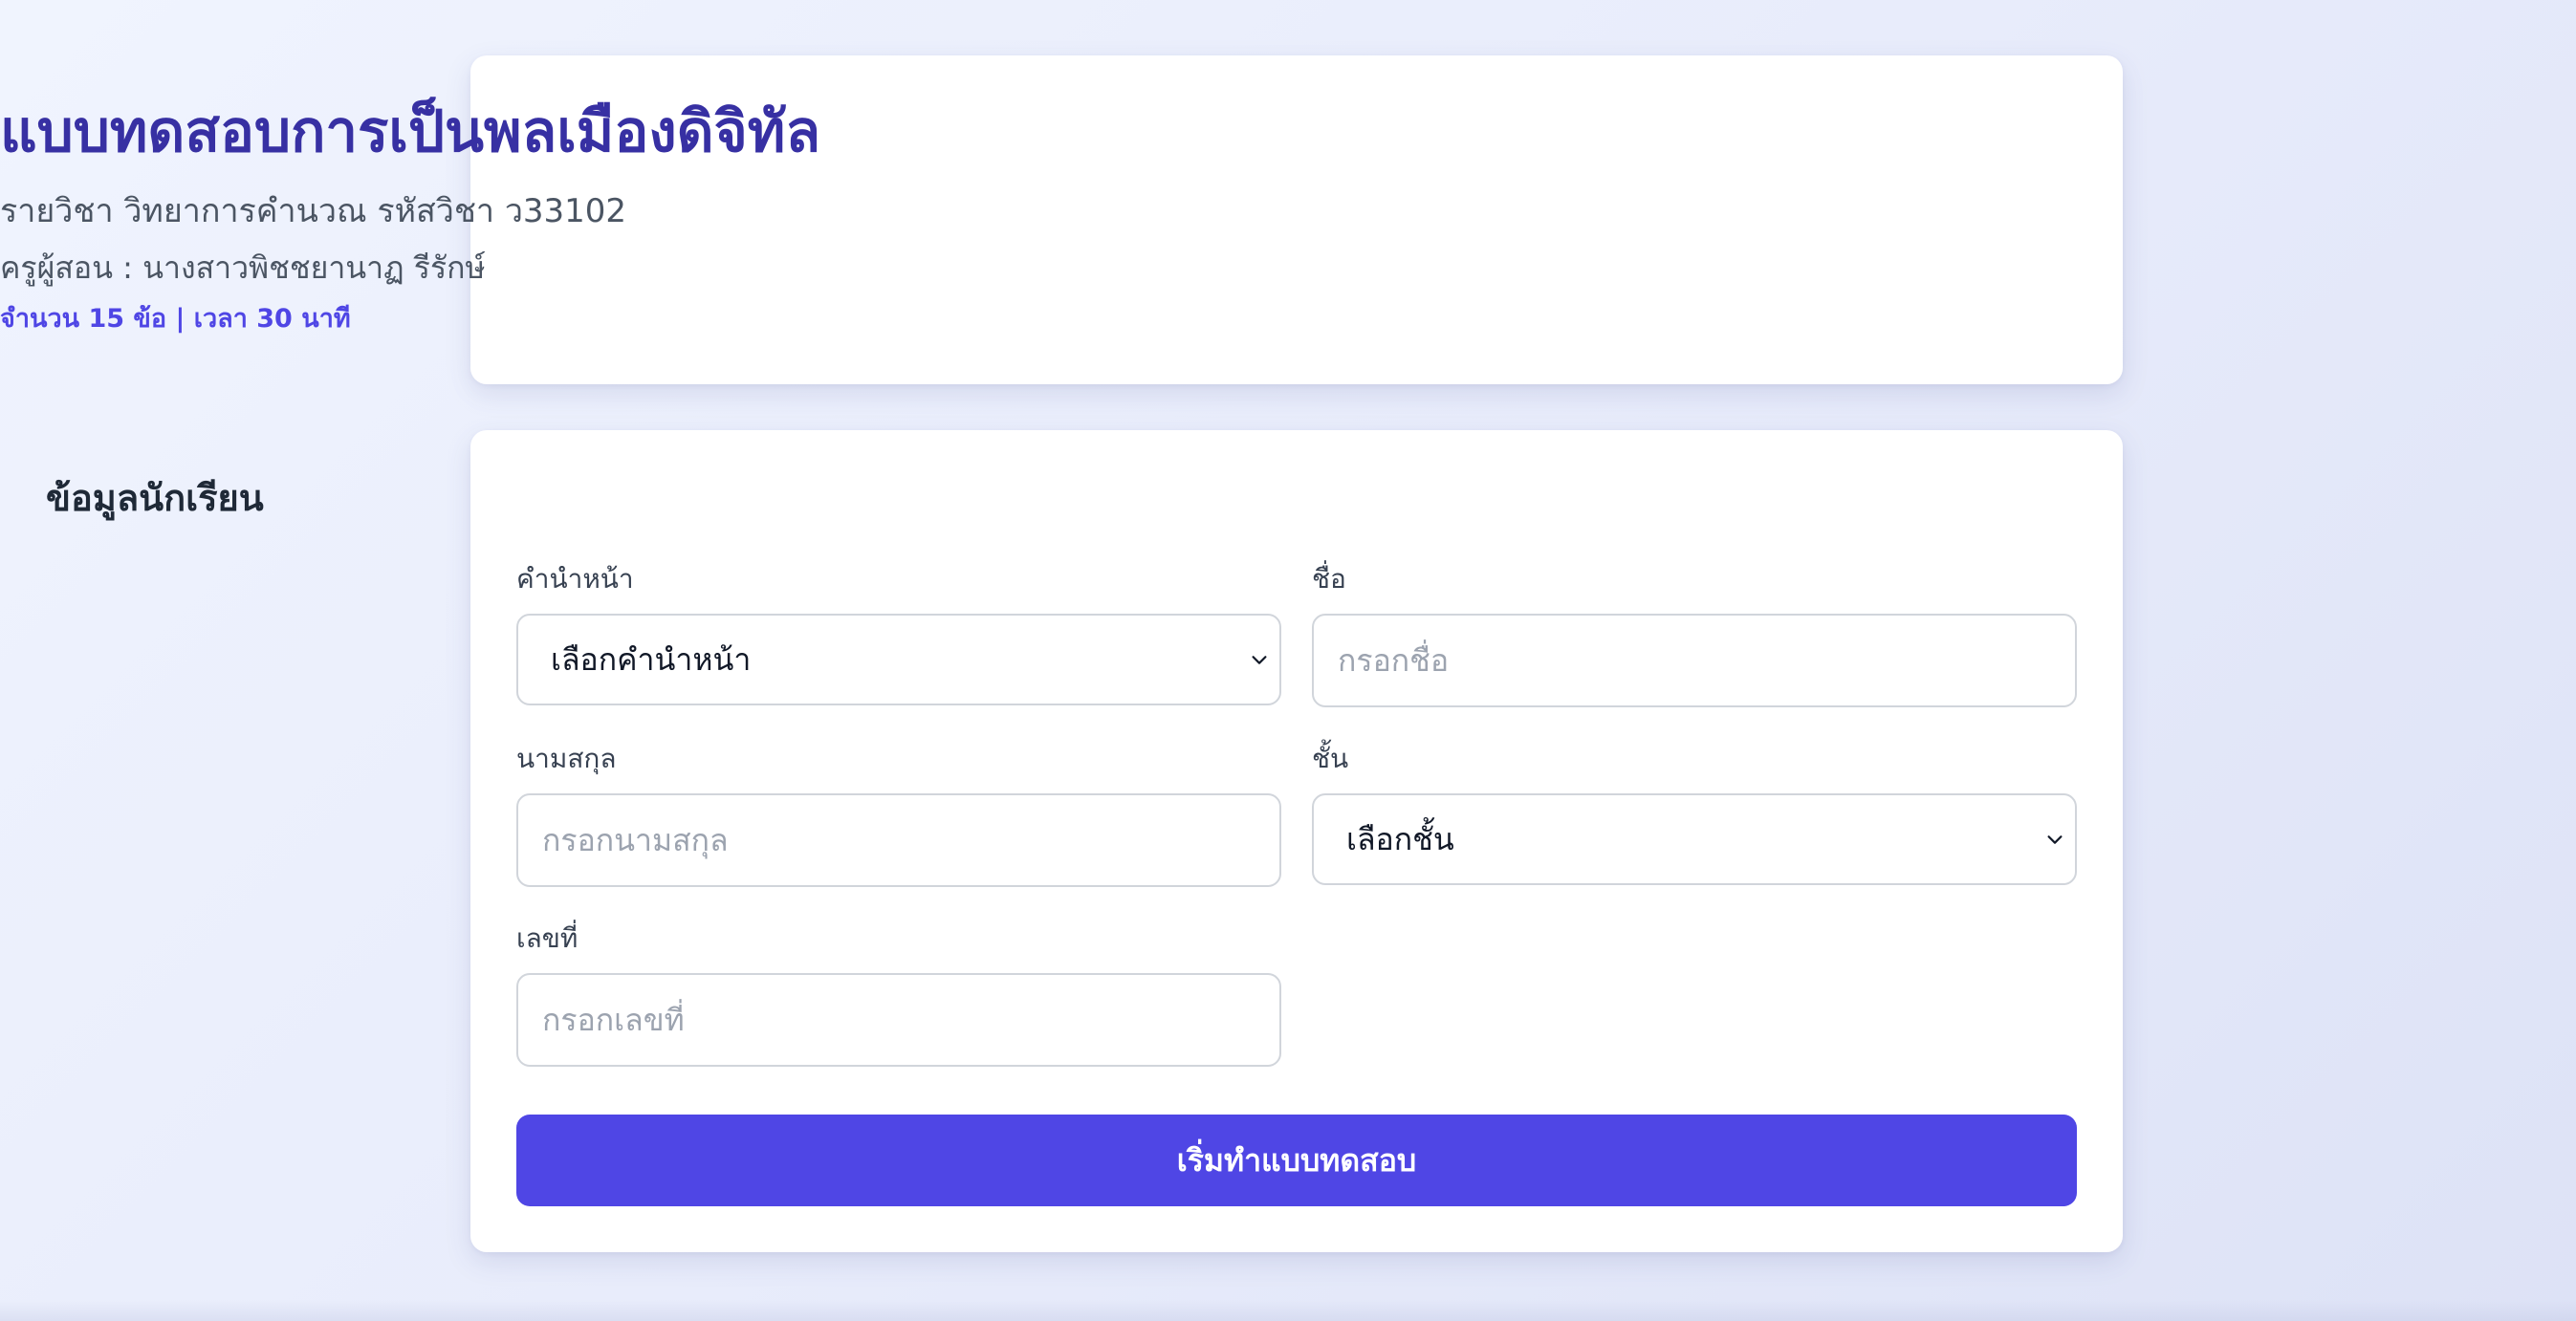 This screenshot has width=2576, height=1321. I want to click on first-name-input: กรอกชื่อ, so click(1694, 660).